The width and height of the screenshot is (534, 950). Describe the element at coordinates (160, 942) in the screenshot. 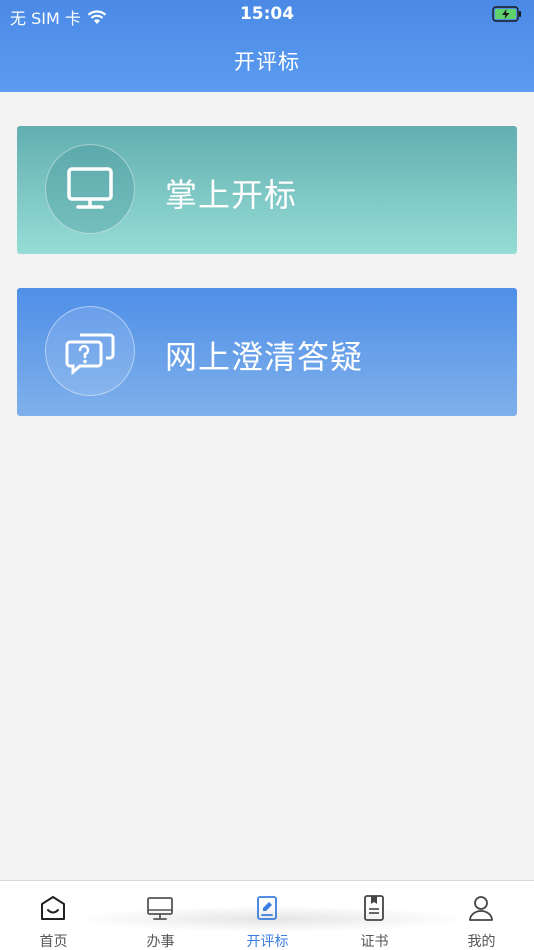

I see `tab-label: 办事` at that location.